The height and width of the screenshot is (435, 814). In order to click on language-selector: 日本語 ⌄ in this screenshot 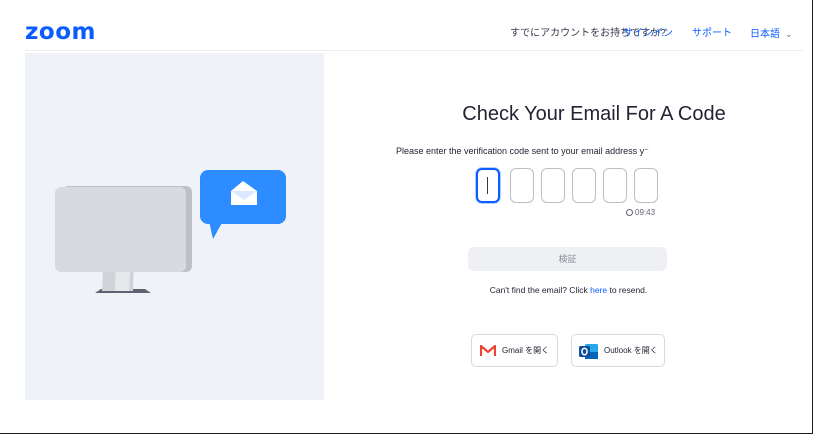, I will do `click(771, 34)`.